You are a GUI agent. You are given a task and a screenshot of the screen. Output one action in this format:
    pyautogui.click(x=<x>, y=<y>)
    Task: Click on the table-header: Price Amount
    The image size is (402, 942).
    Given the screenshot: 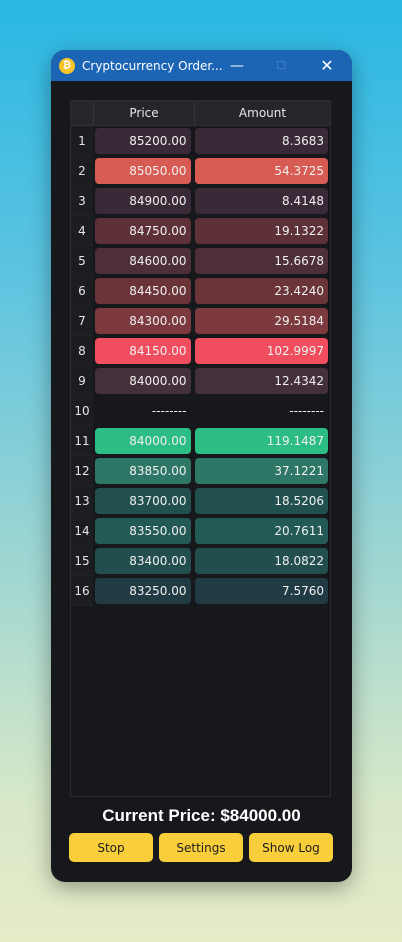 What is the action you would take?
    pyautogui.click(x=200, y=113)
    